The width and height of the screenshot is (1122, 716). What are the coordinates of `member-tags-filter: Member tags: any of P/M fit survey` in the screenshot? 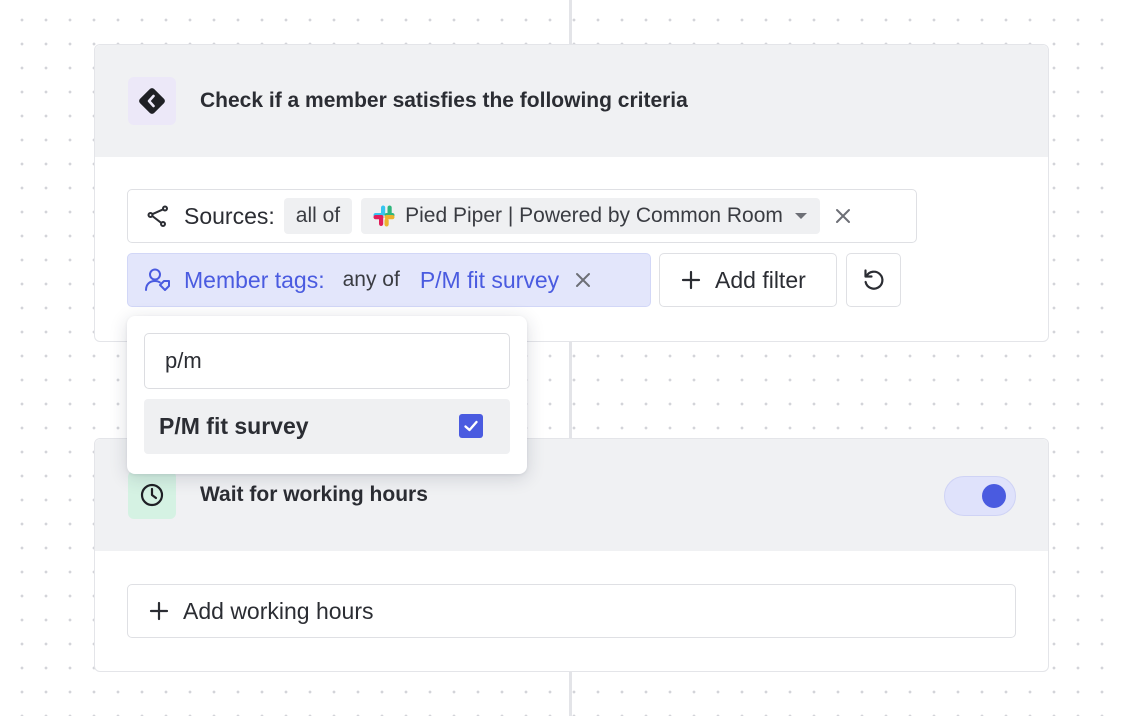 It's located at (389, 280).